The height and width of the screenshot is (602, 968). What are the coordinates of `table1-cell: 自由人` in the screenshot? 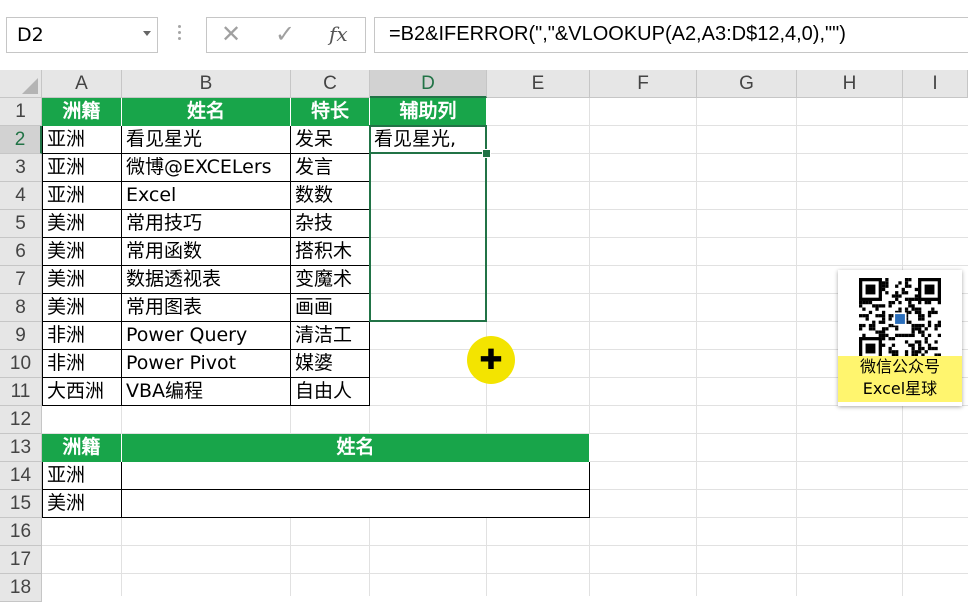 It's located at (330, 392).